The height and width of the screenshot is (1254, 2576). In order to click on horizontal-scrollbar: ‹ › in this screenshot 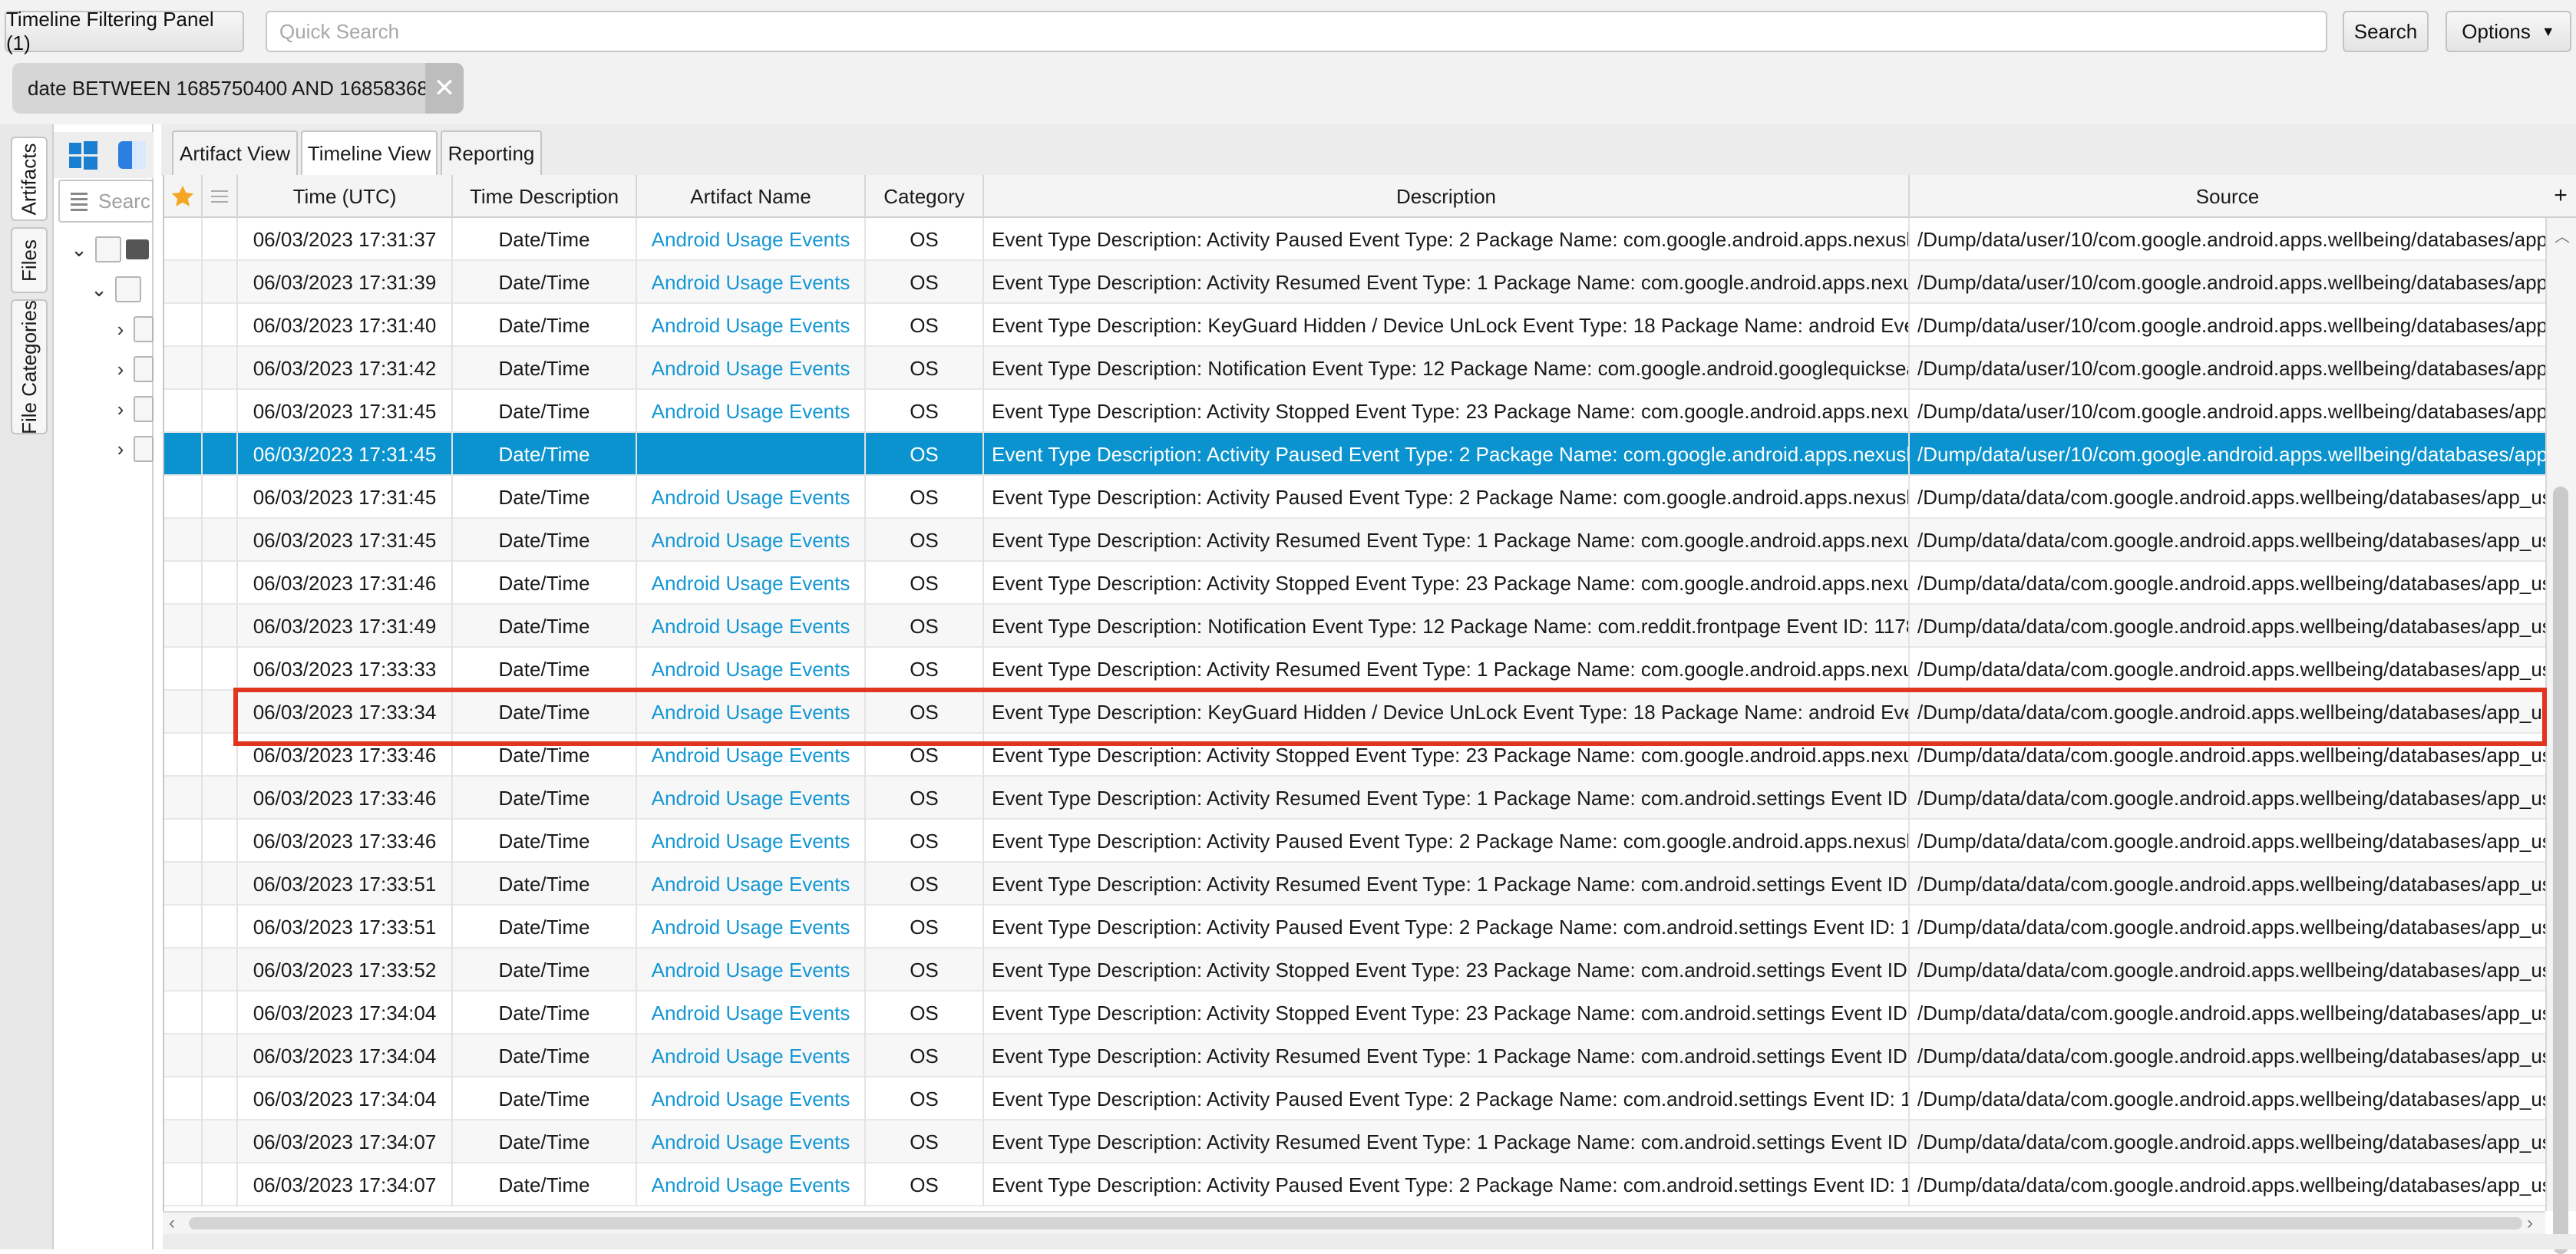, I will do `click(1354, 1222)`.